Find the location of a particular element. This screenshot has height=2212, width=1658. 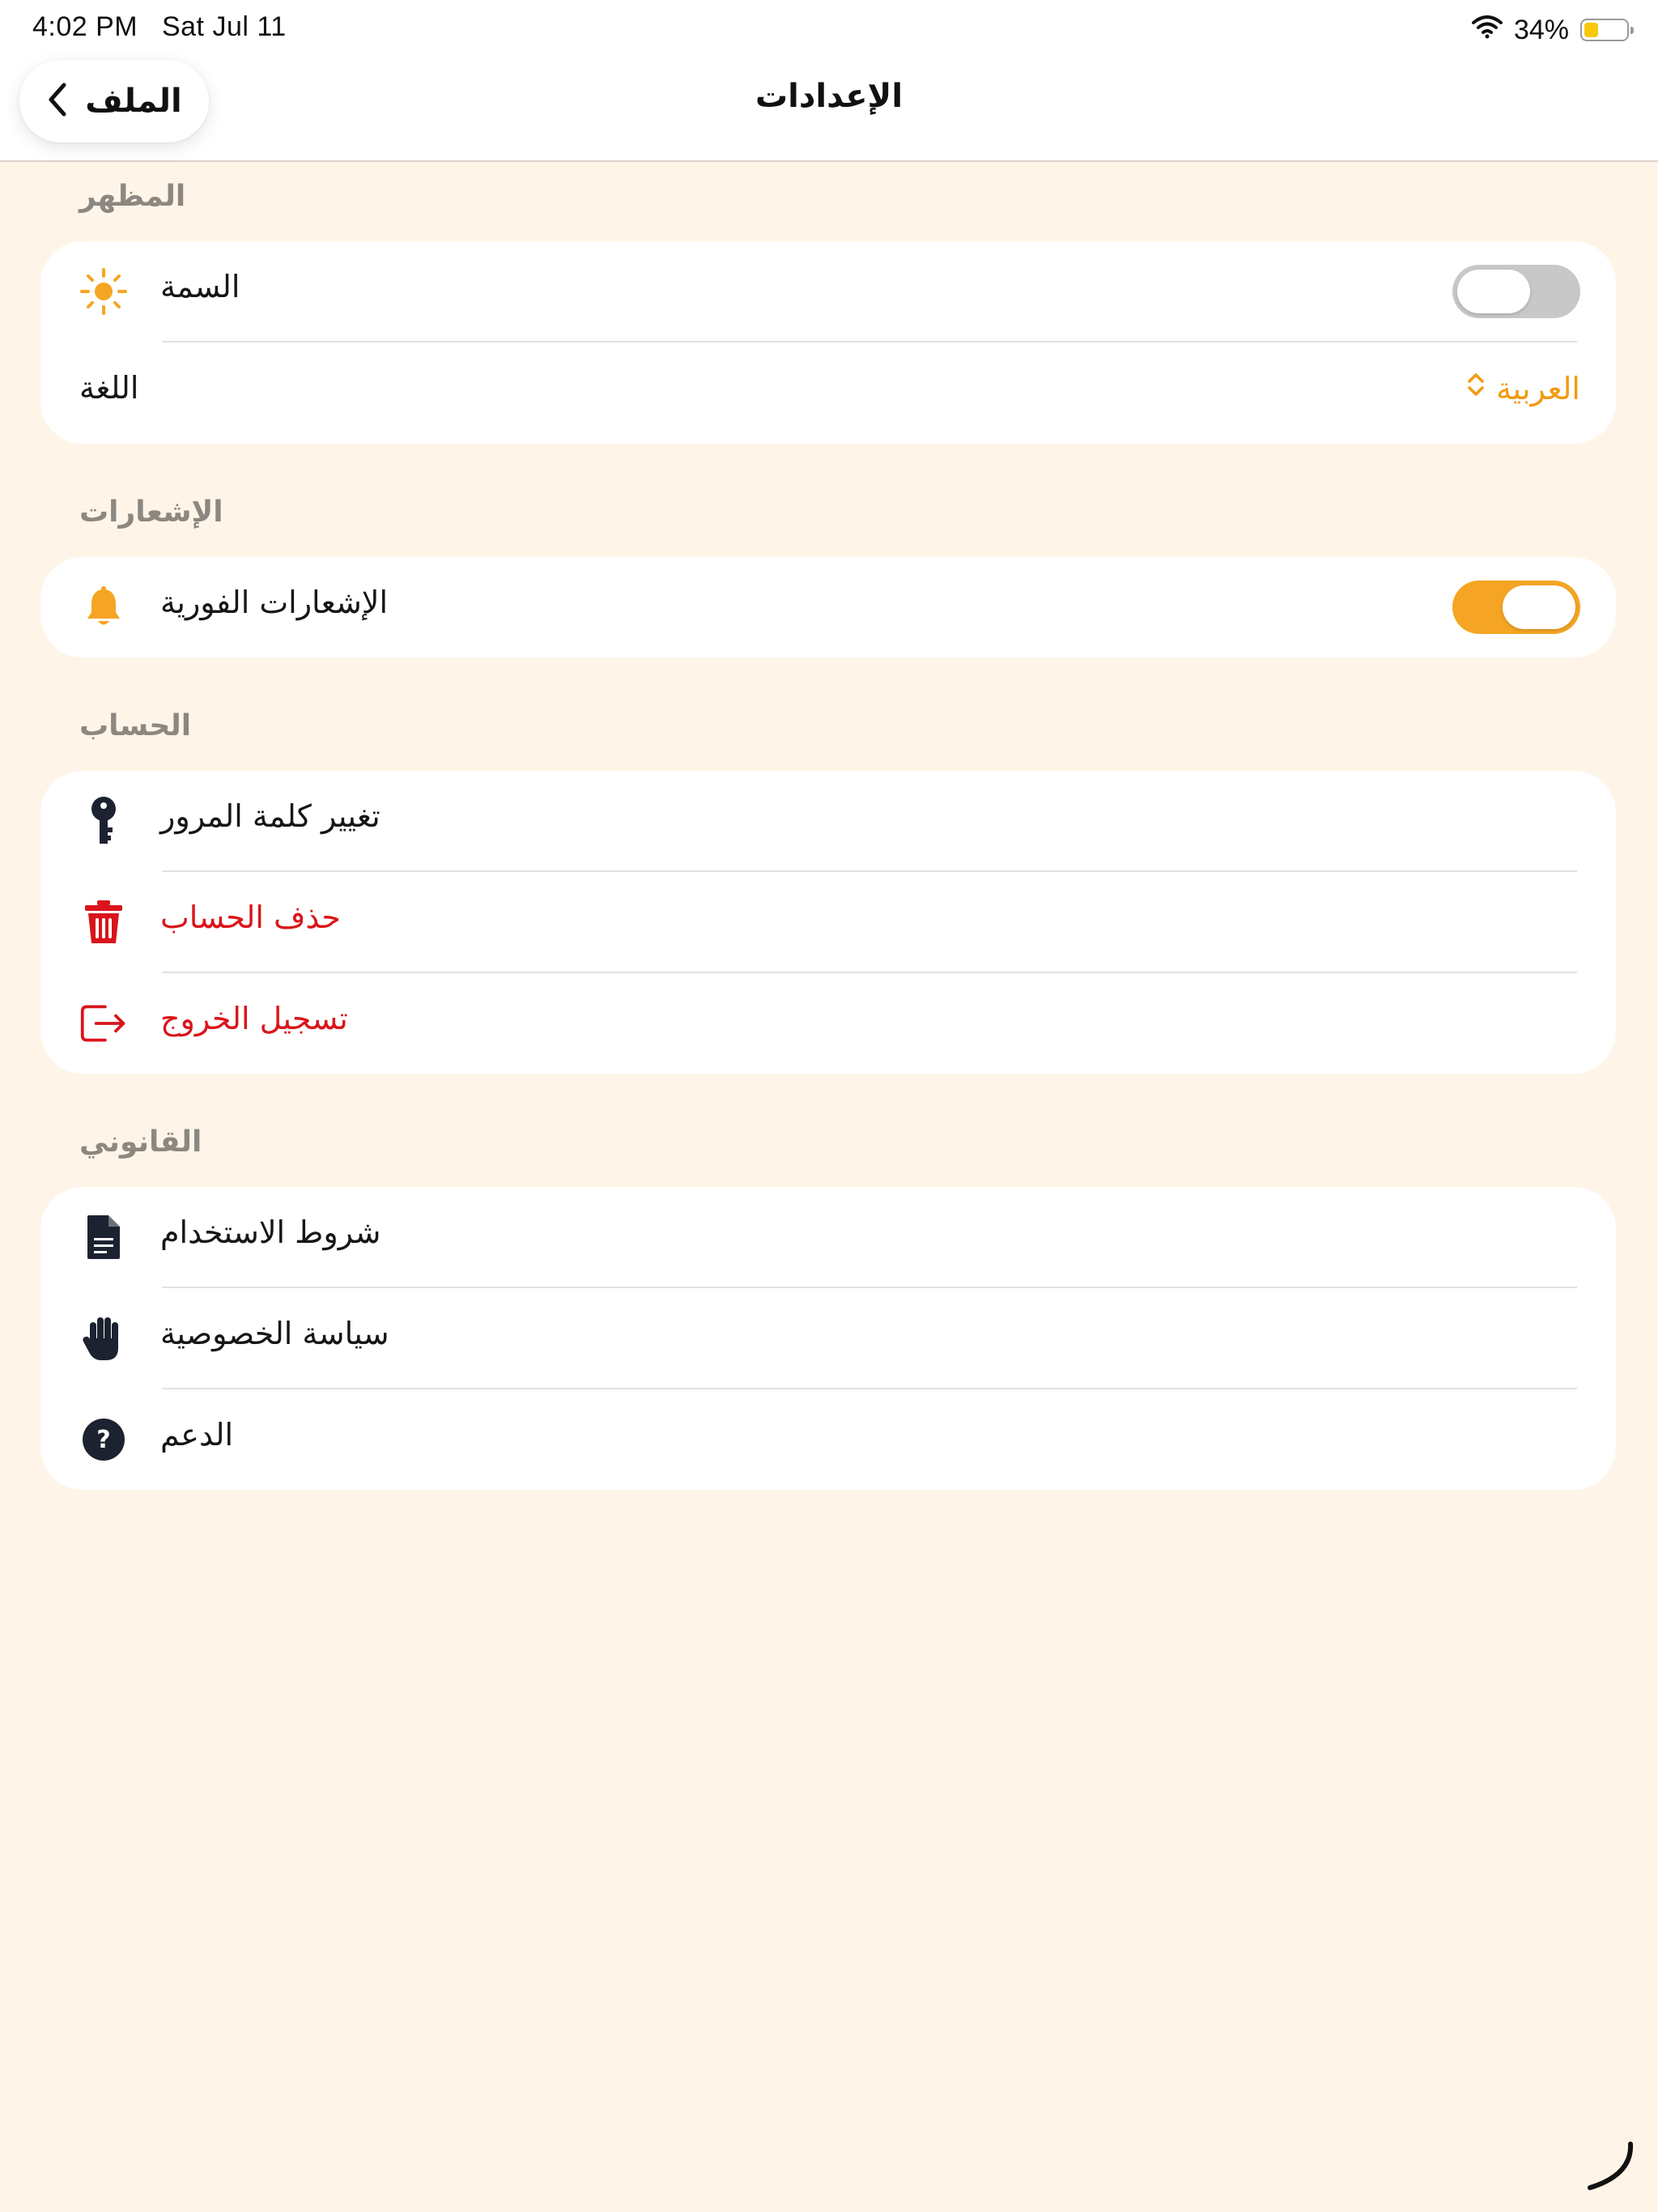

language-picker: العربية is located at coordinates (1522, 388).